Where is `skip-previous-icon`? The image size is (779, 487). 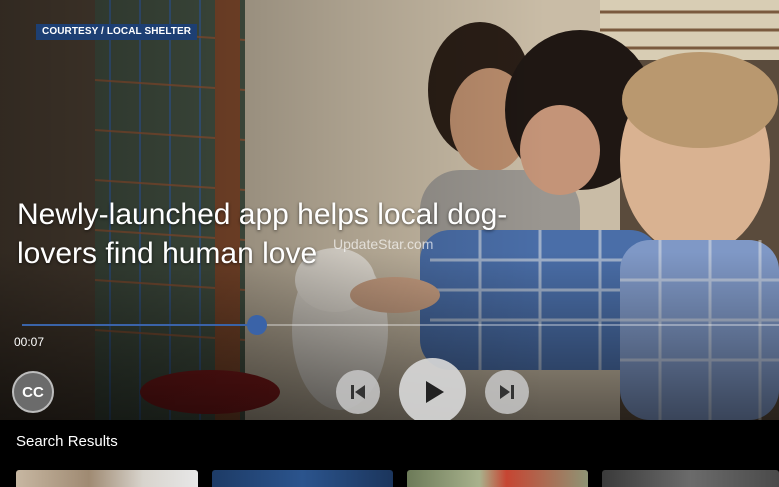 skip-previous-icon is located at coordinates (358, 392).